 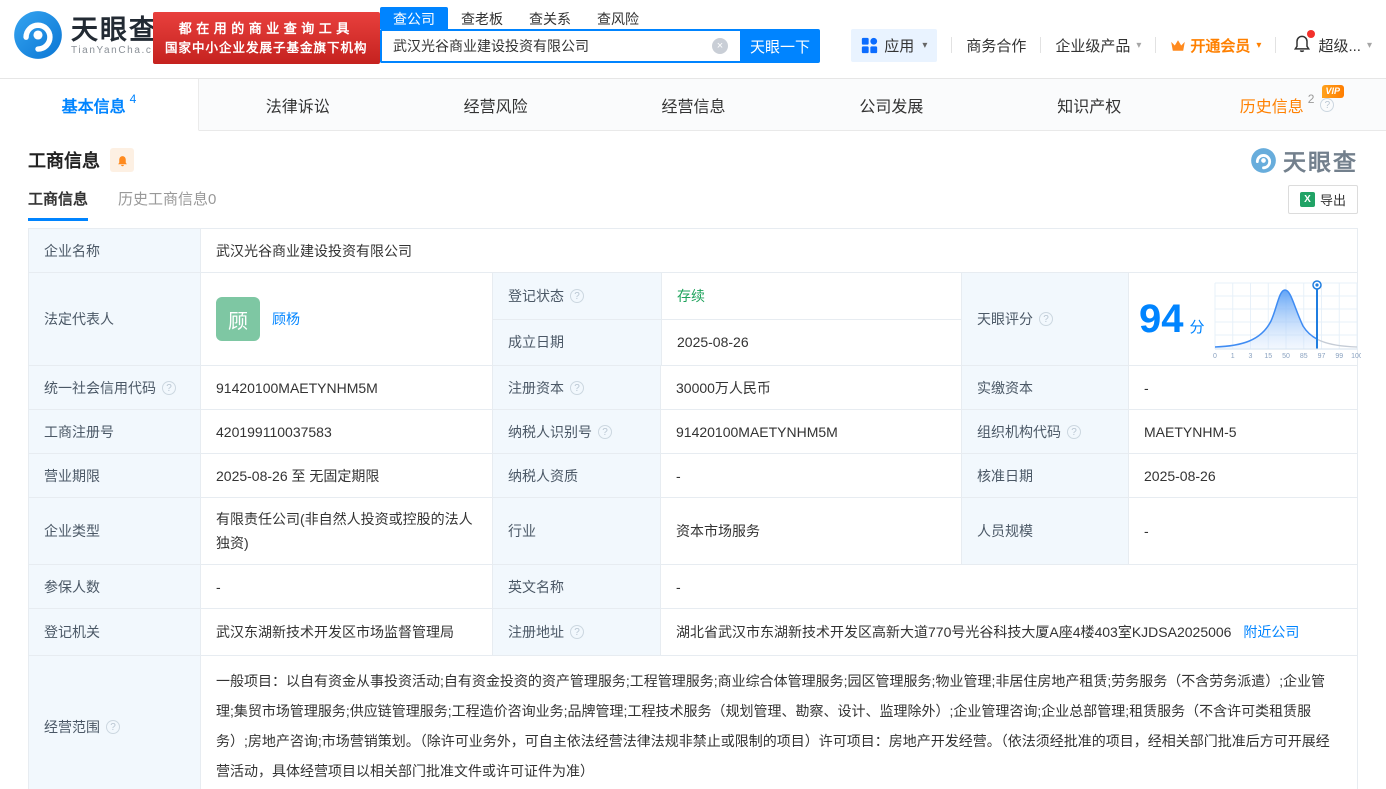 I want to click on reg-status-value: 存续, so click(x=811, y=296).